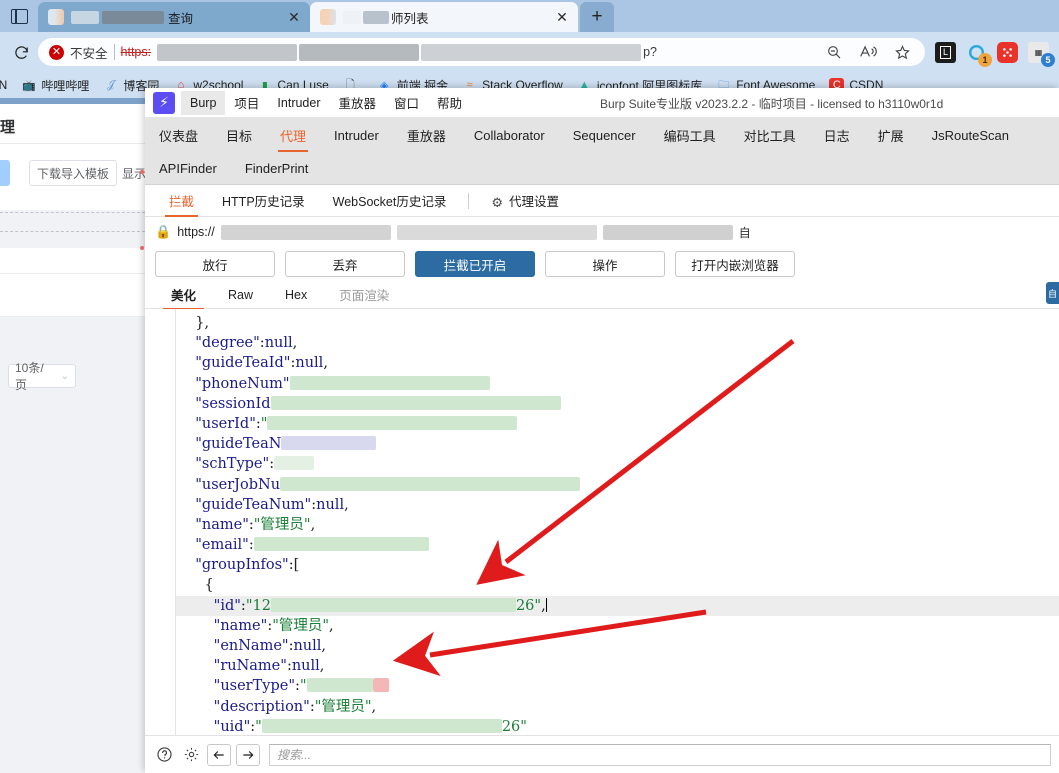 This screenshot has width=1059, height=773. I want to click on proxy-settings-button: ⚙ 代理设置, so click(525, 201).